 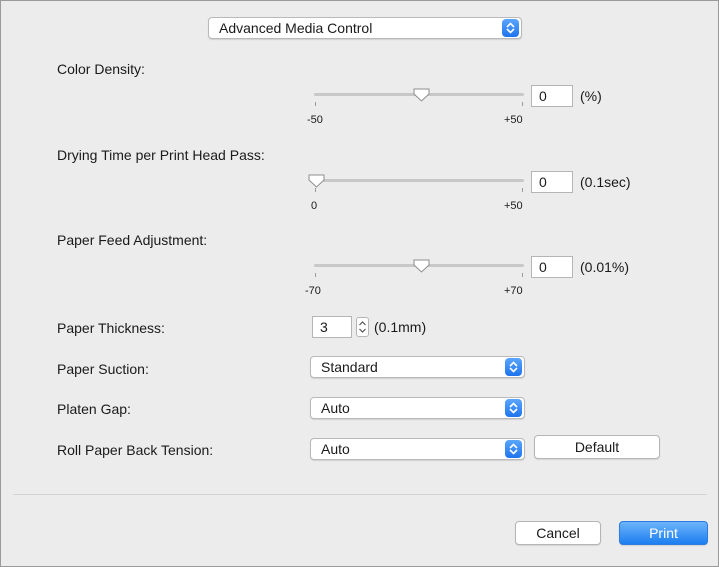 I want to click on platen-gap-label: Platen Gap:, so click(x=94, y=409).